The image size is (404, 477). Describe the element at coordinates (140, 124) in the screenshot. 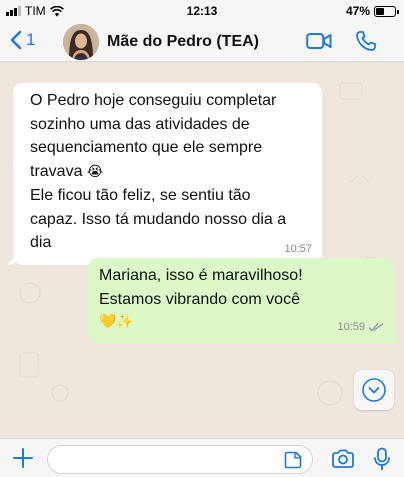

I see `message-text-line: sozinho uma das atividades de` at that location.